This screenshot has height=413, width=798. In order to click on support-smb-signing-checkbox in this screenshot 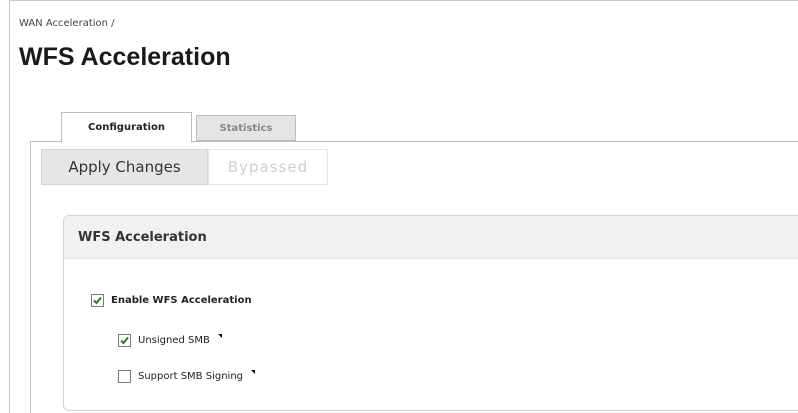, I will do `click(124, 376)`.